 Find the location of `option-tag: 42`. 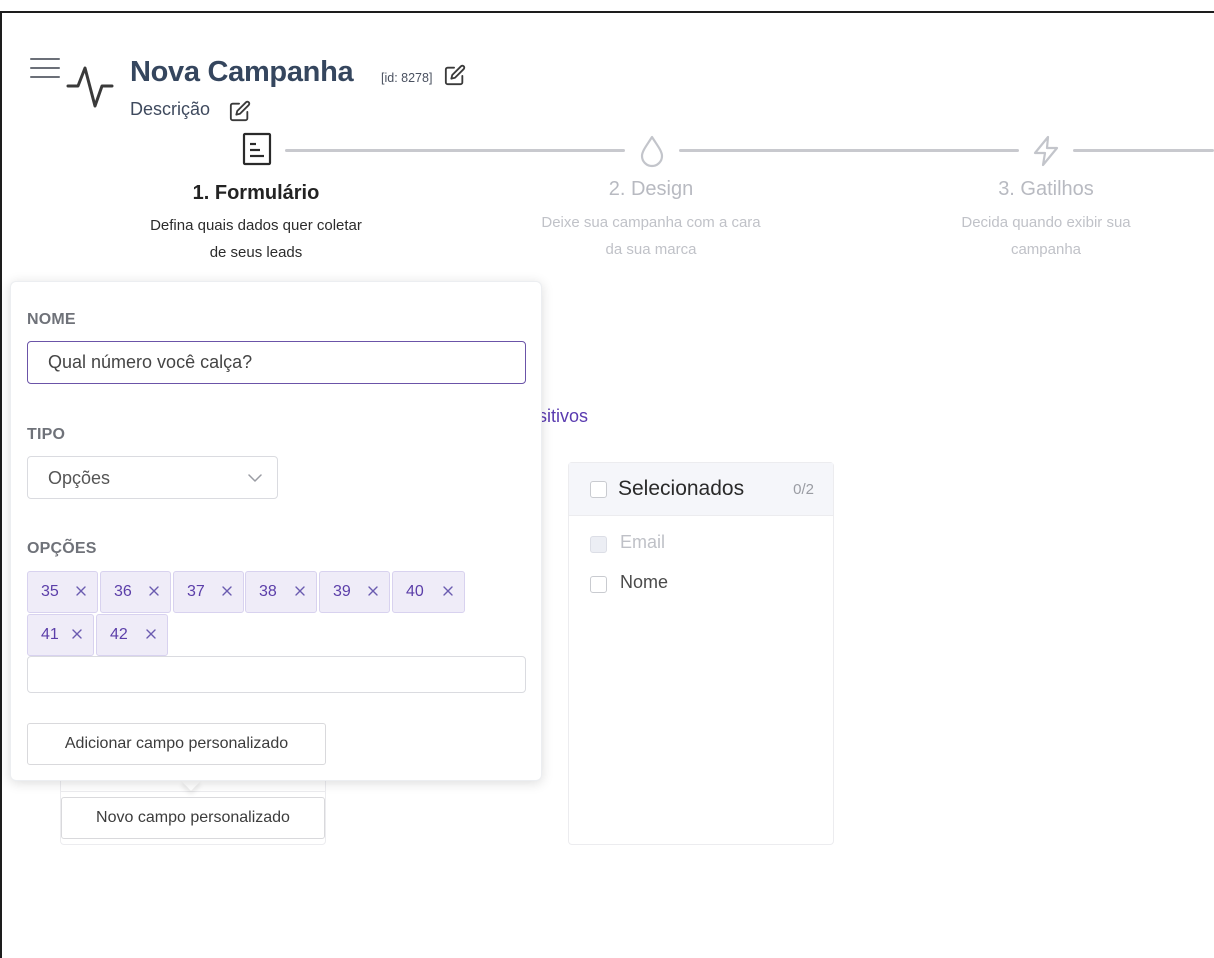

option-tag: 42 is located at coordinates (132, 635).